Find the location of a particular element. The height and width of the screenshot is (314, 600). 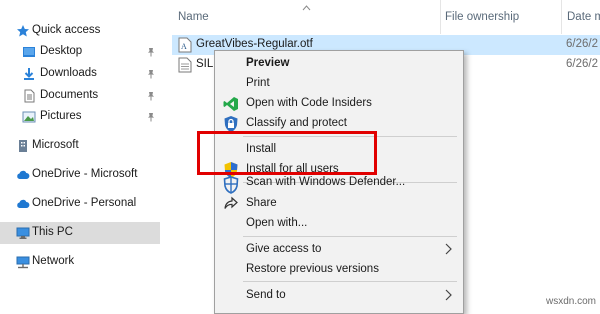

file-name: GreatVibes-Regular.otf is located at coordinates (254, 44).